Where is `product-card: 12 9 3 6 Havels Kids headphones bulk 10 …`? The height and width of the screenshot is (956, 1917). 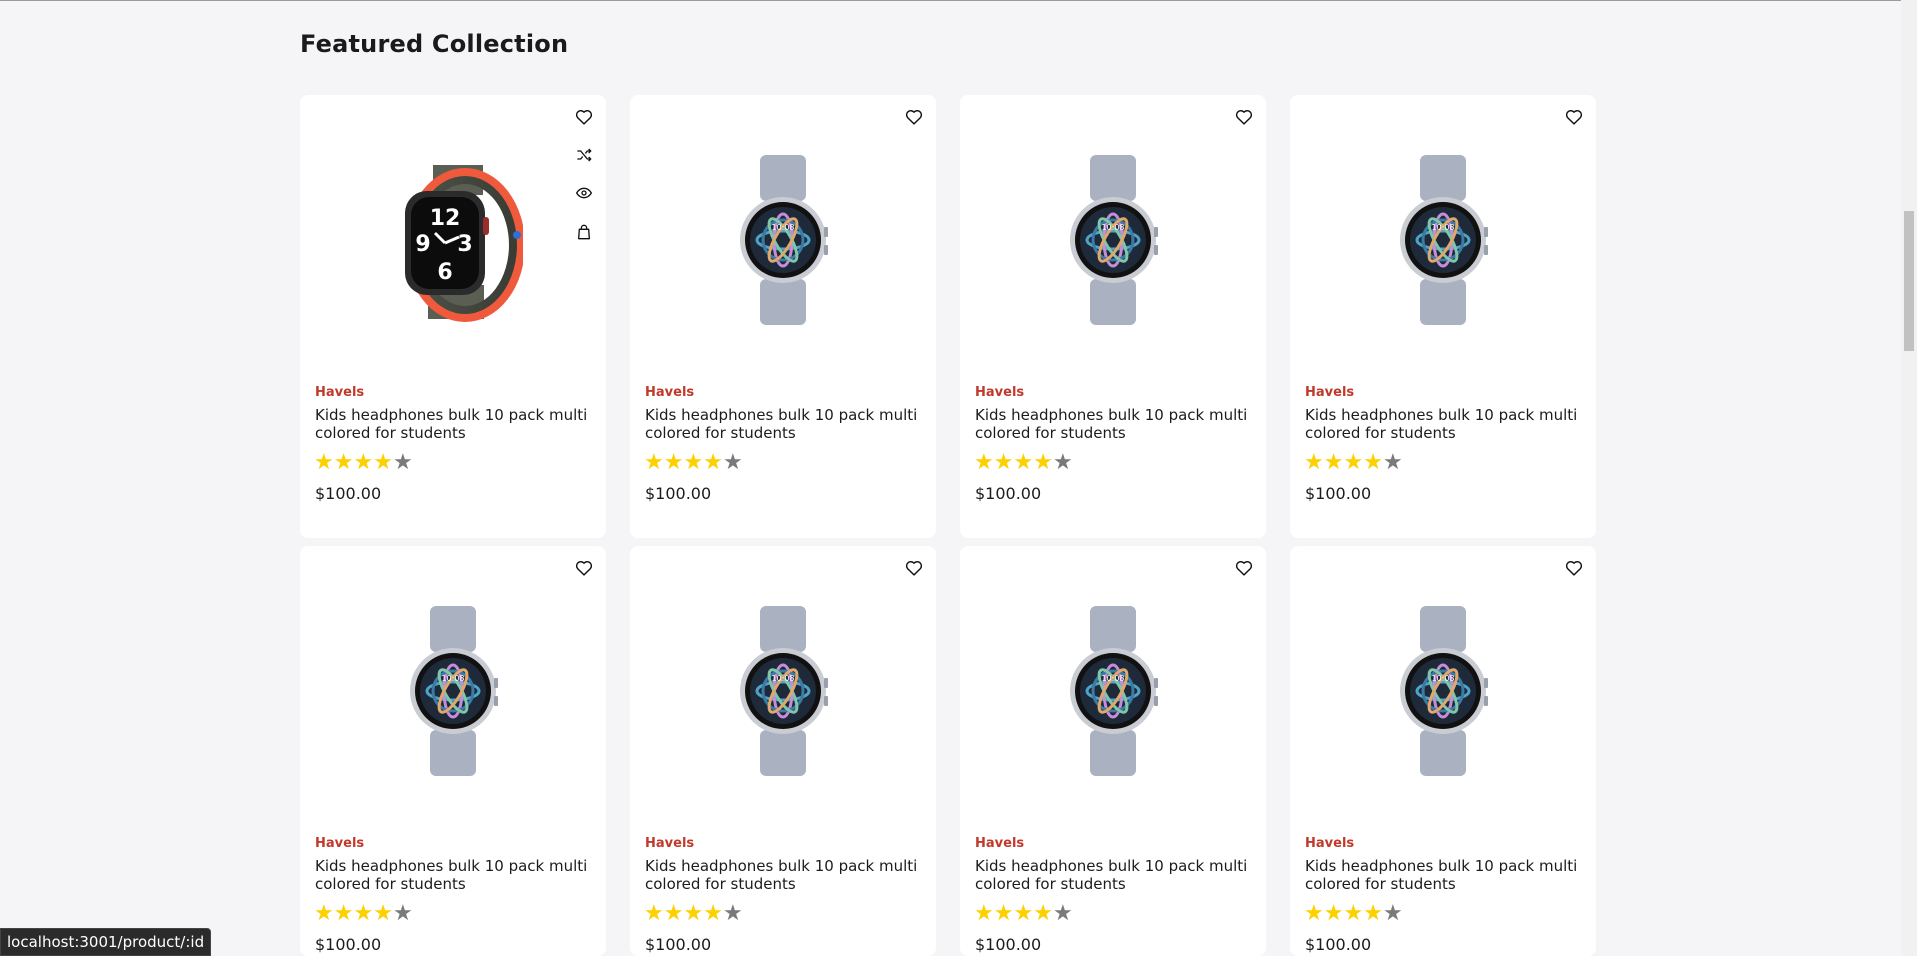
product-card: 12 9 3 6 Havels Kids headphones bulk 10 … is located at coordinates (453, 316).